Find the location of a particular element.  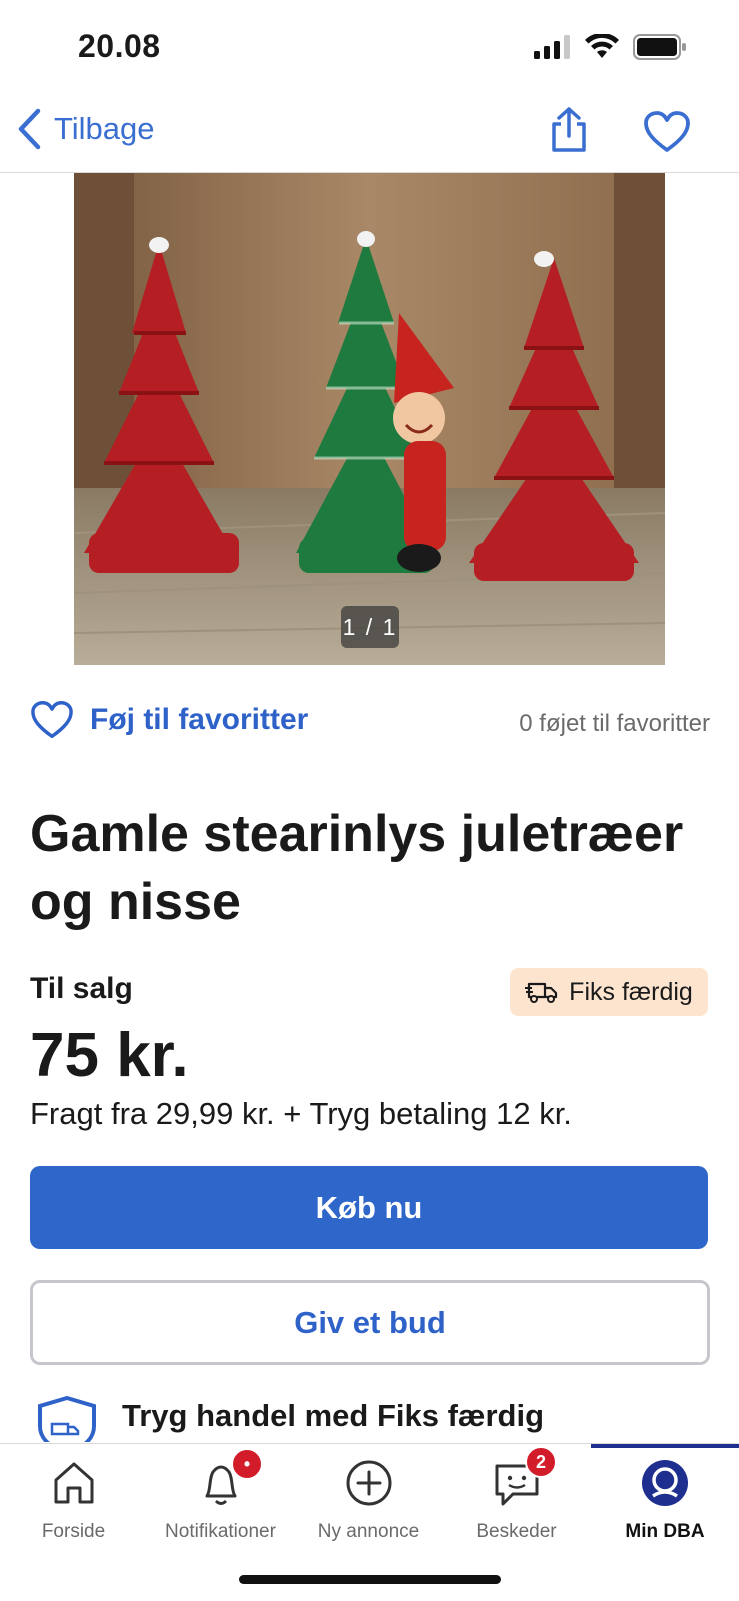

add-to-favorites-button: Føj til favoritter is located at coordinates (169, 720).